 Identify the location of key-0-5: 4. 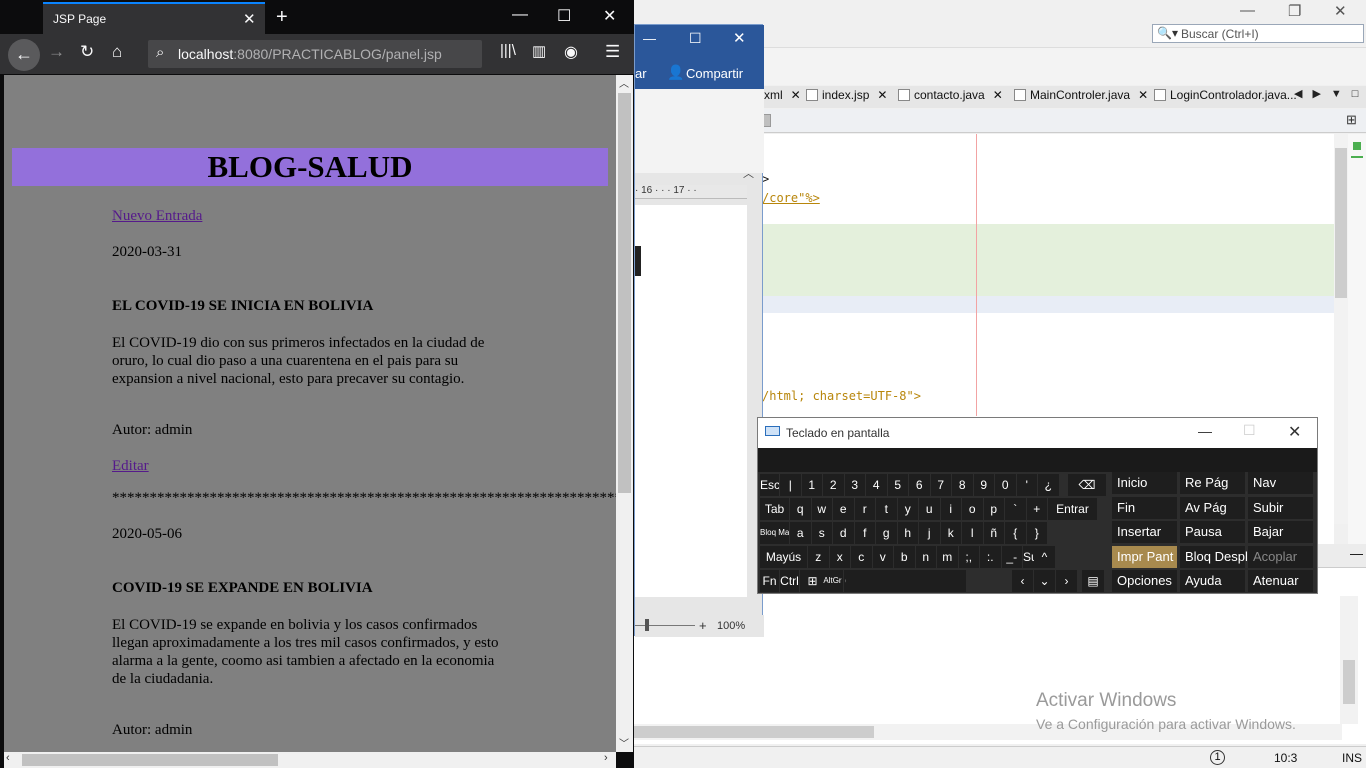
(876, 485).